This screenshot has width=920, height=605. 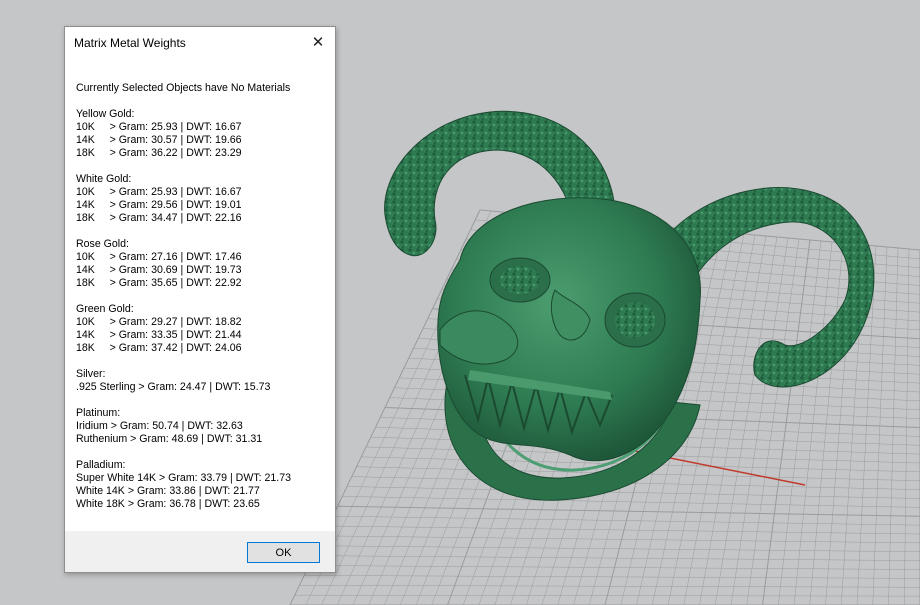 I want to click on ok-button-label: OK, so click(x=283, y=552).